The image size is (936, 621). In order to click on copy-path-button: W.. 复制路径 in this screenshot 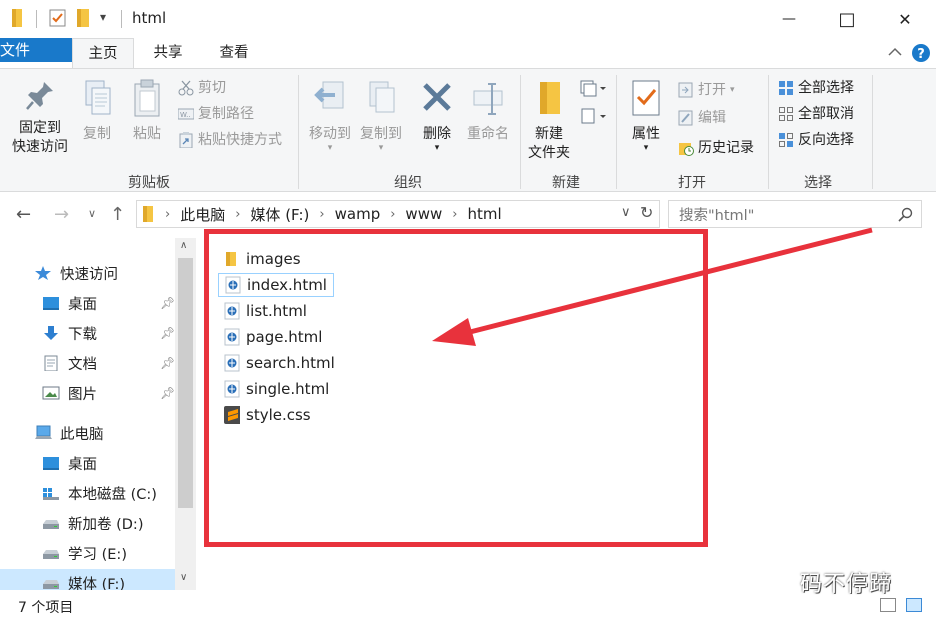, I will do `click(216, 114)`.